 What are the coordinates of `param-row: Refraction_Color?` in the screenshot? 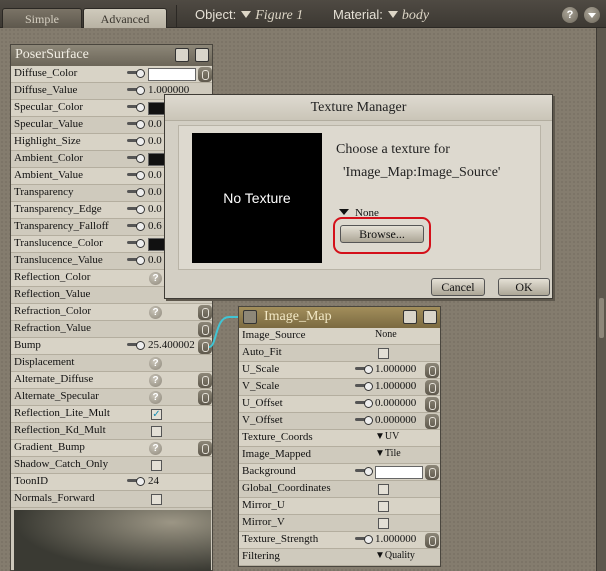 It's located at (111, 312).